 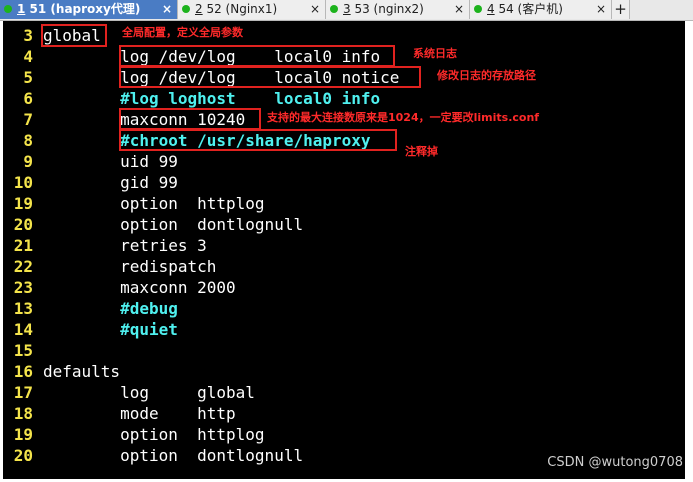 What do you see at coordinates (23, 371) in the screenshot?
I see `line-number: 16` at bounding box center [23, 371].